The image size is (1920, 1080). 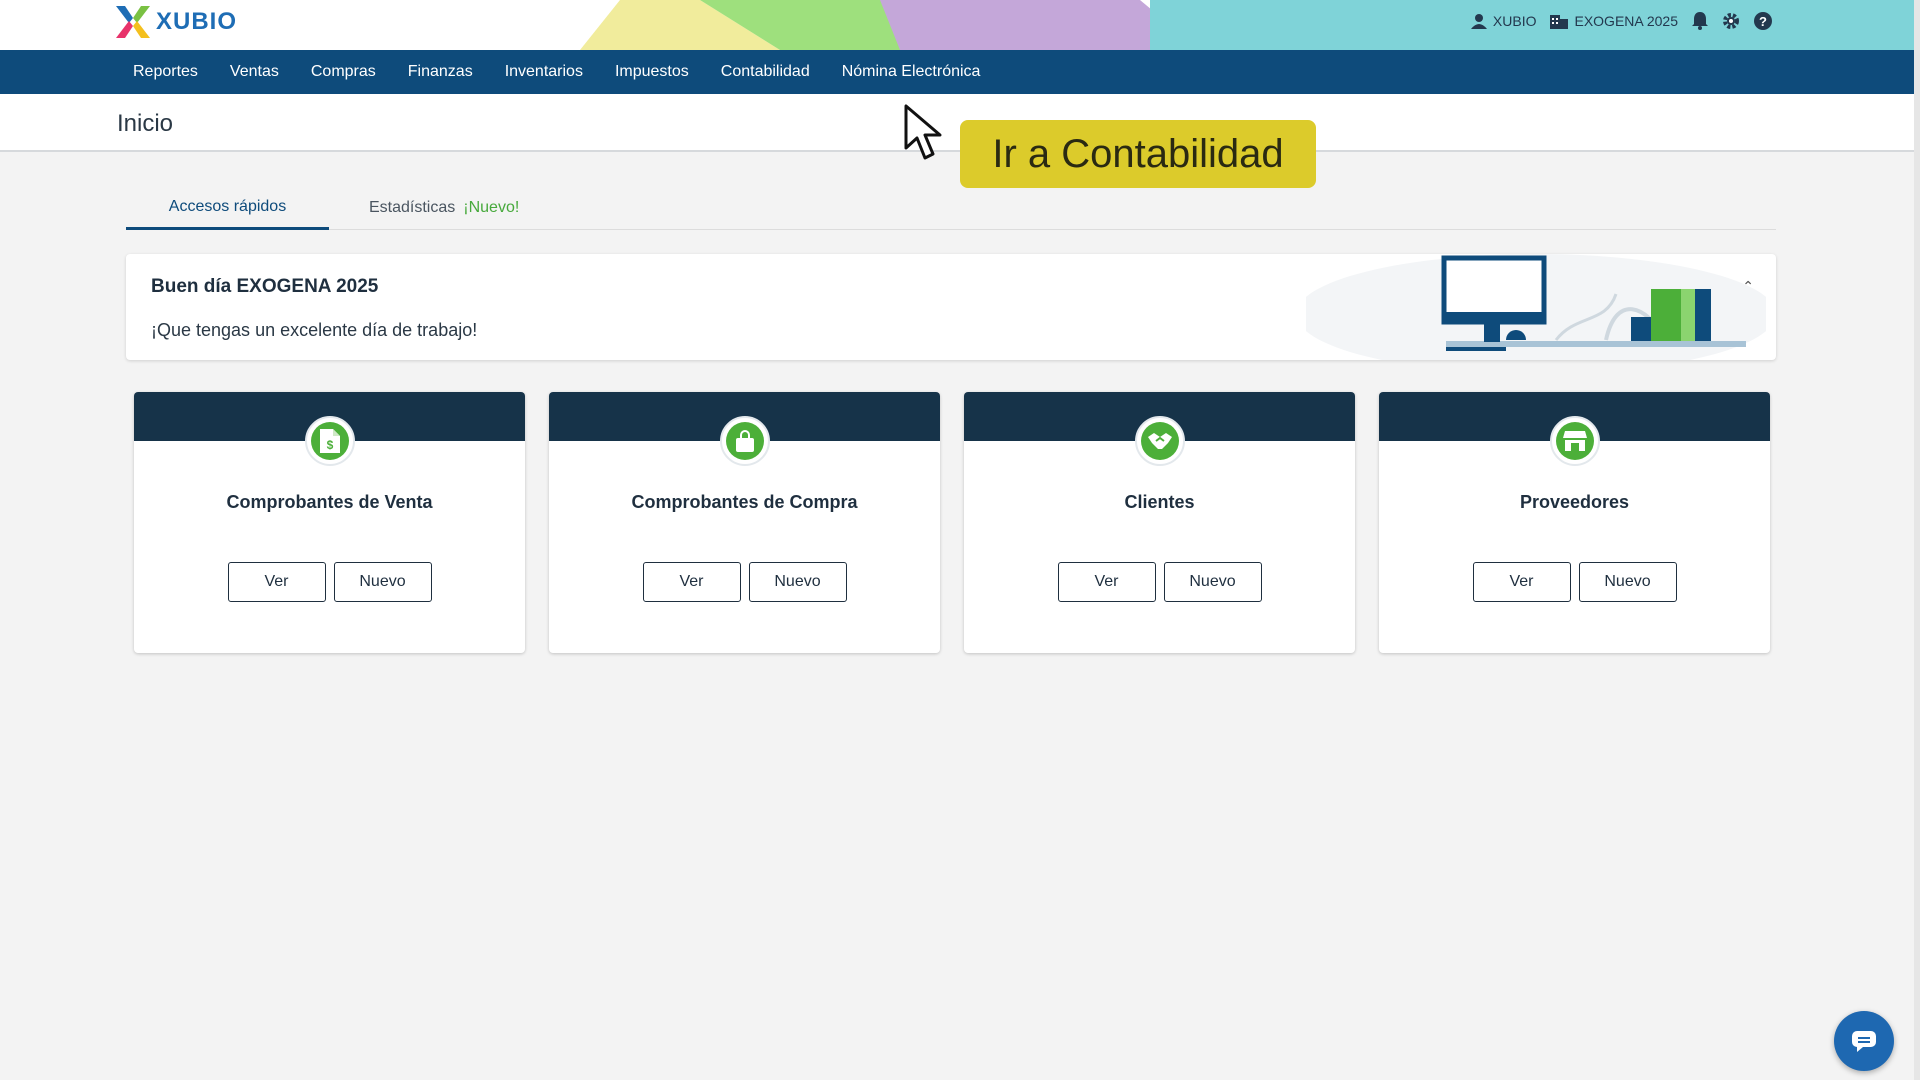 I want to click on shopping-bag-icon, so click(x=745, y=441).